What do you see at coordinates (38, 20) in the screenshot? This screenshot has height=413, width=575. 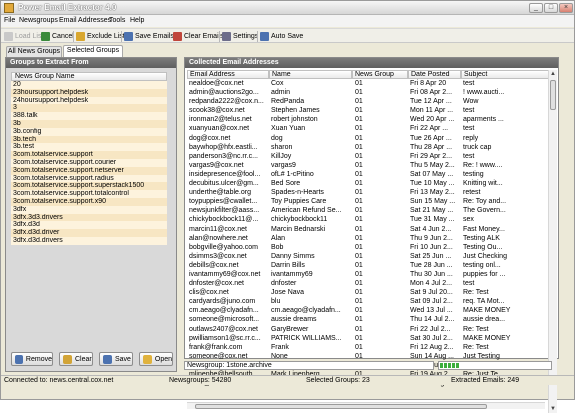 I see `menu-newsgroups: Newsgroups` at bounding box center [38, 20].